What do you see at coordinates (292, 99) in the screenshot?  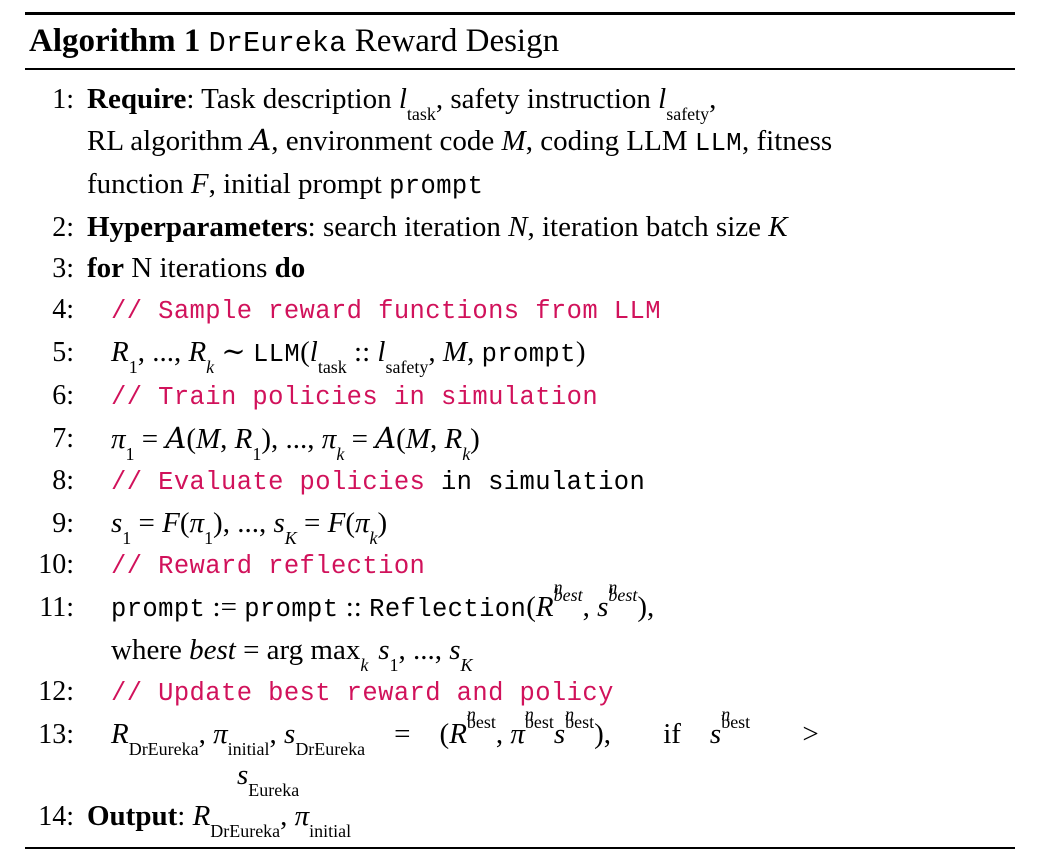 I see `require-text-1: : Task description` at bounding box center [292, 99].